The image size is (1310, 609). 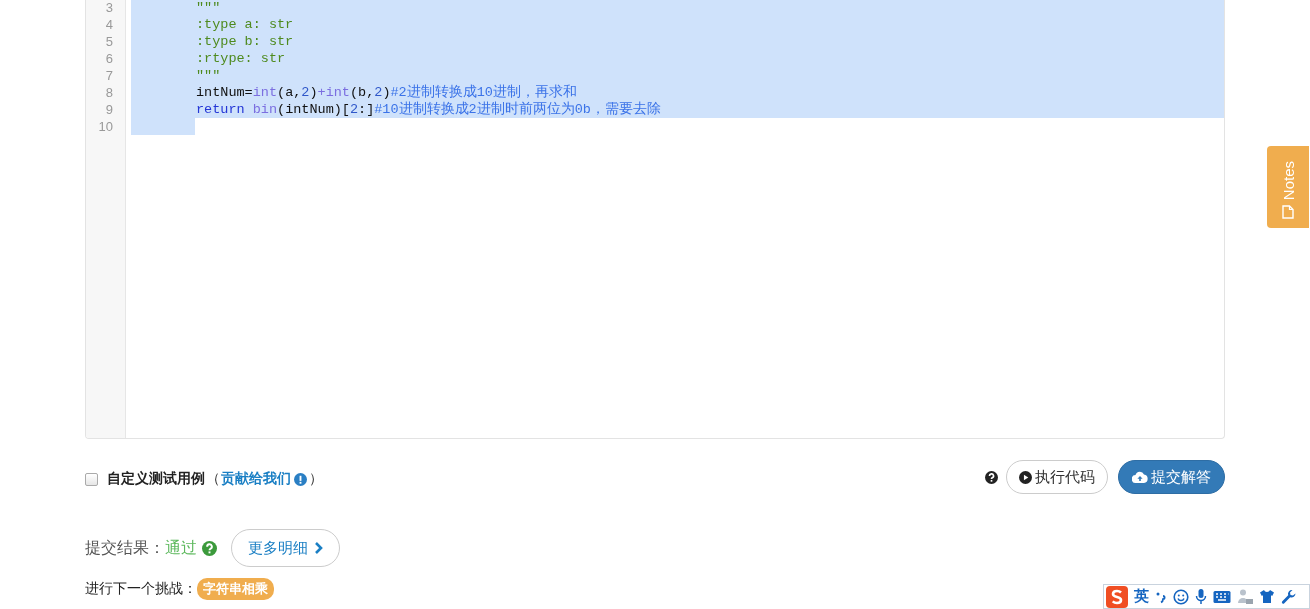 What do you see at coordinates (1289, 596) in the screenshot?
I see `wrench-icon` at bounding box center [1289, 596].